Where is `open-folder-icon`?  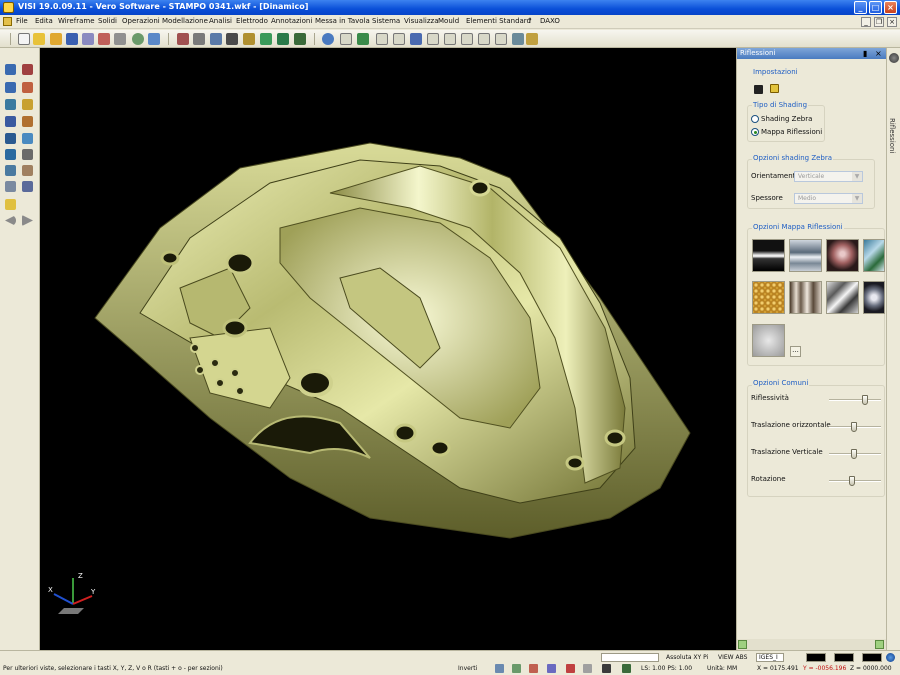
open-folder-icon is located at coordinates (39, 39).